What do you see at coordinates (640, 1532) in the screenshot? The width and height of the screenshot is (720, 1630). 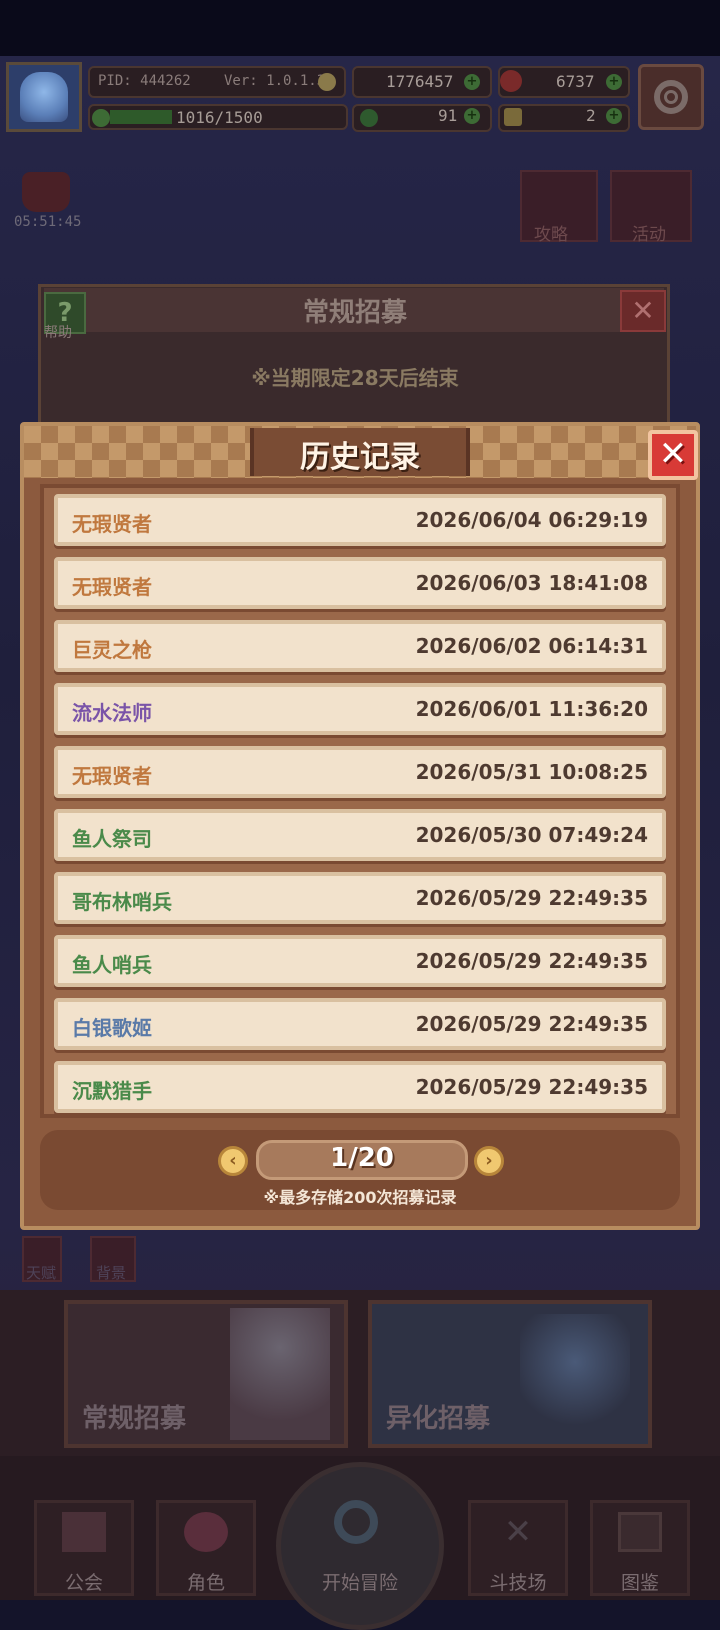 I see `codex-icon` at bounding box center [640, 1532].